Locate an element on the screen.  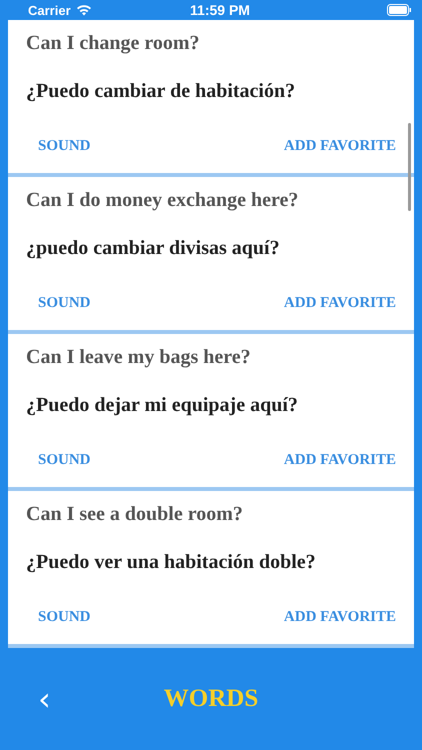
back-button: ‹ is located at coordinates (44, 699).